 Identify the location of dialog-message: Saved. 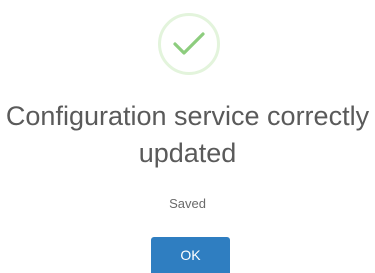
(187, 203).